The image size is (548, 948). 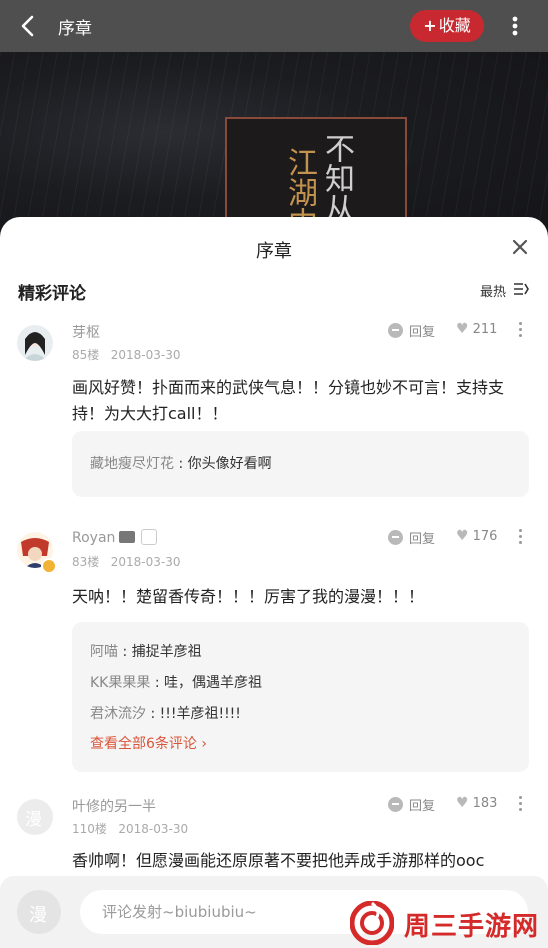 I want to click on reply-item: 藏地瘦尽灯花 : 你头像好看啊, so click(x=300, y=464).